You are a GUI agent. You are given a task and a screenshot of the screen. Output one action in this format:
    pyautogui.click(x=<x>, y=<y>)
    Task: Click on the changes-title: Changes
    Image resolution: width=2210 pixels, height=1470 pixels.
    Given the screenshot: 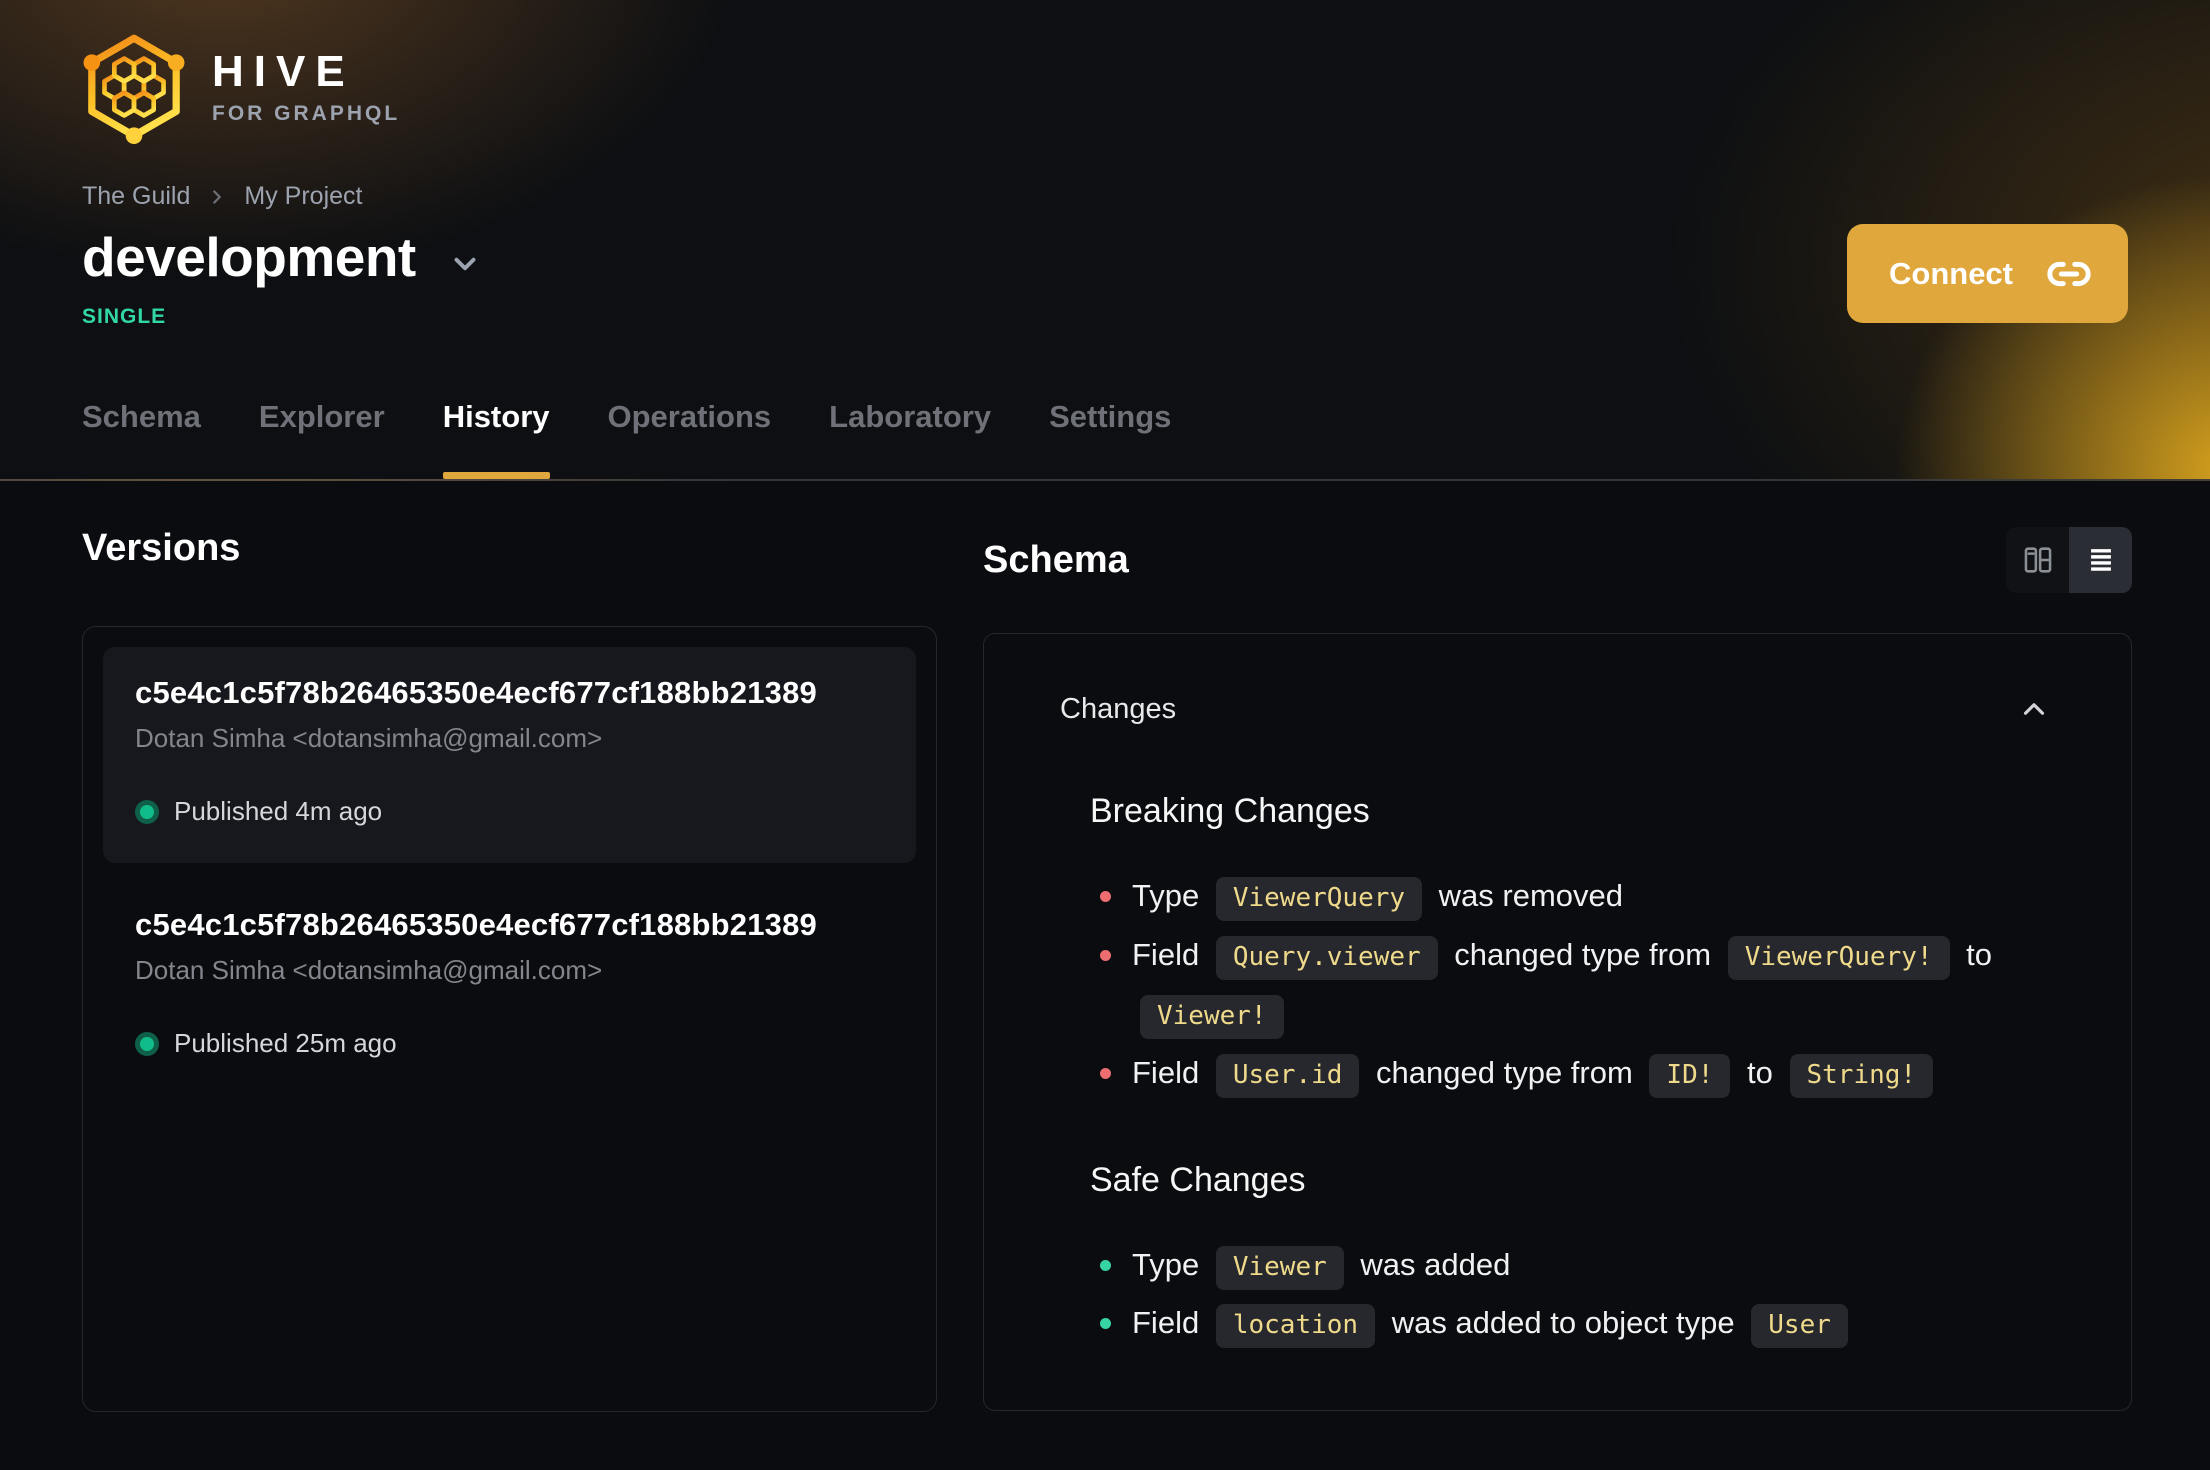 What is the action you would take?
    pyautogui.click(x=1118, y=708)
    